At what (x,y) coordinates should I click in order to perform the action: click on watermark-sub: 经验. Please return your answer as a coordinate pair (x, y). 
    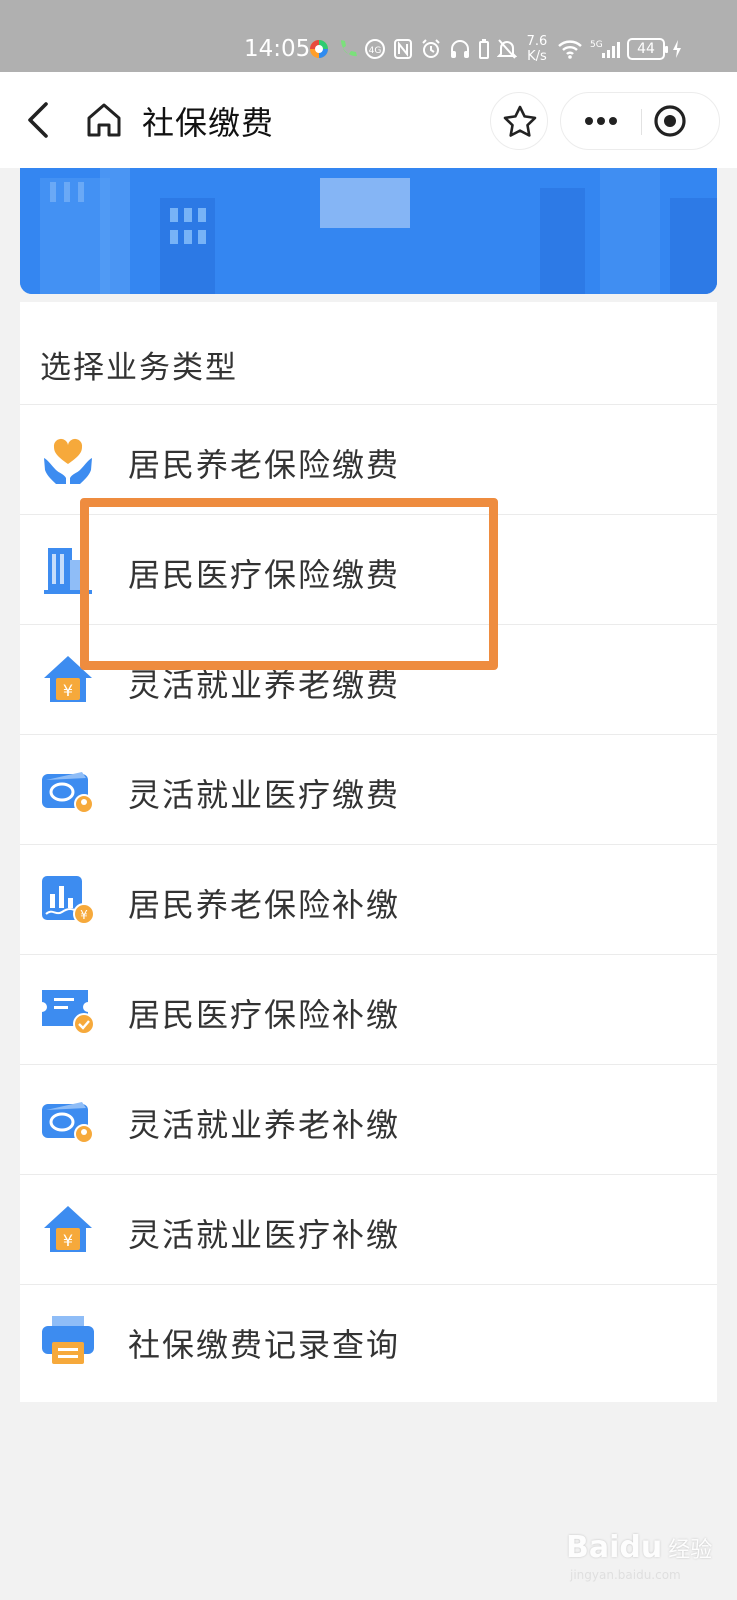
    Looking at the image, I should click on (690, 1550).